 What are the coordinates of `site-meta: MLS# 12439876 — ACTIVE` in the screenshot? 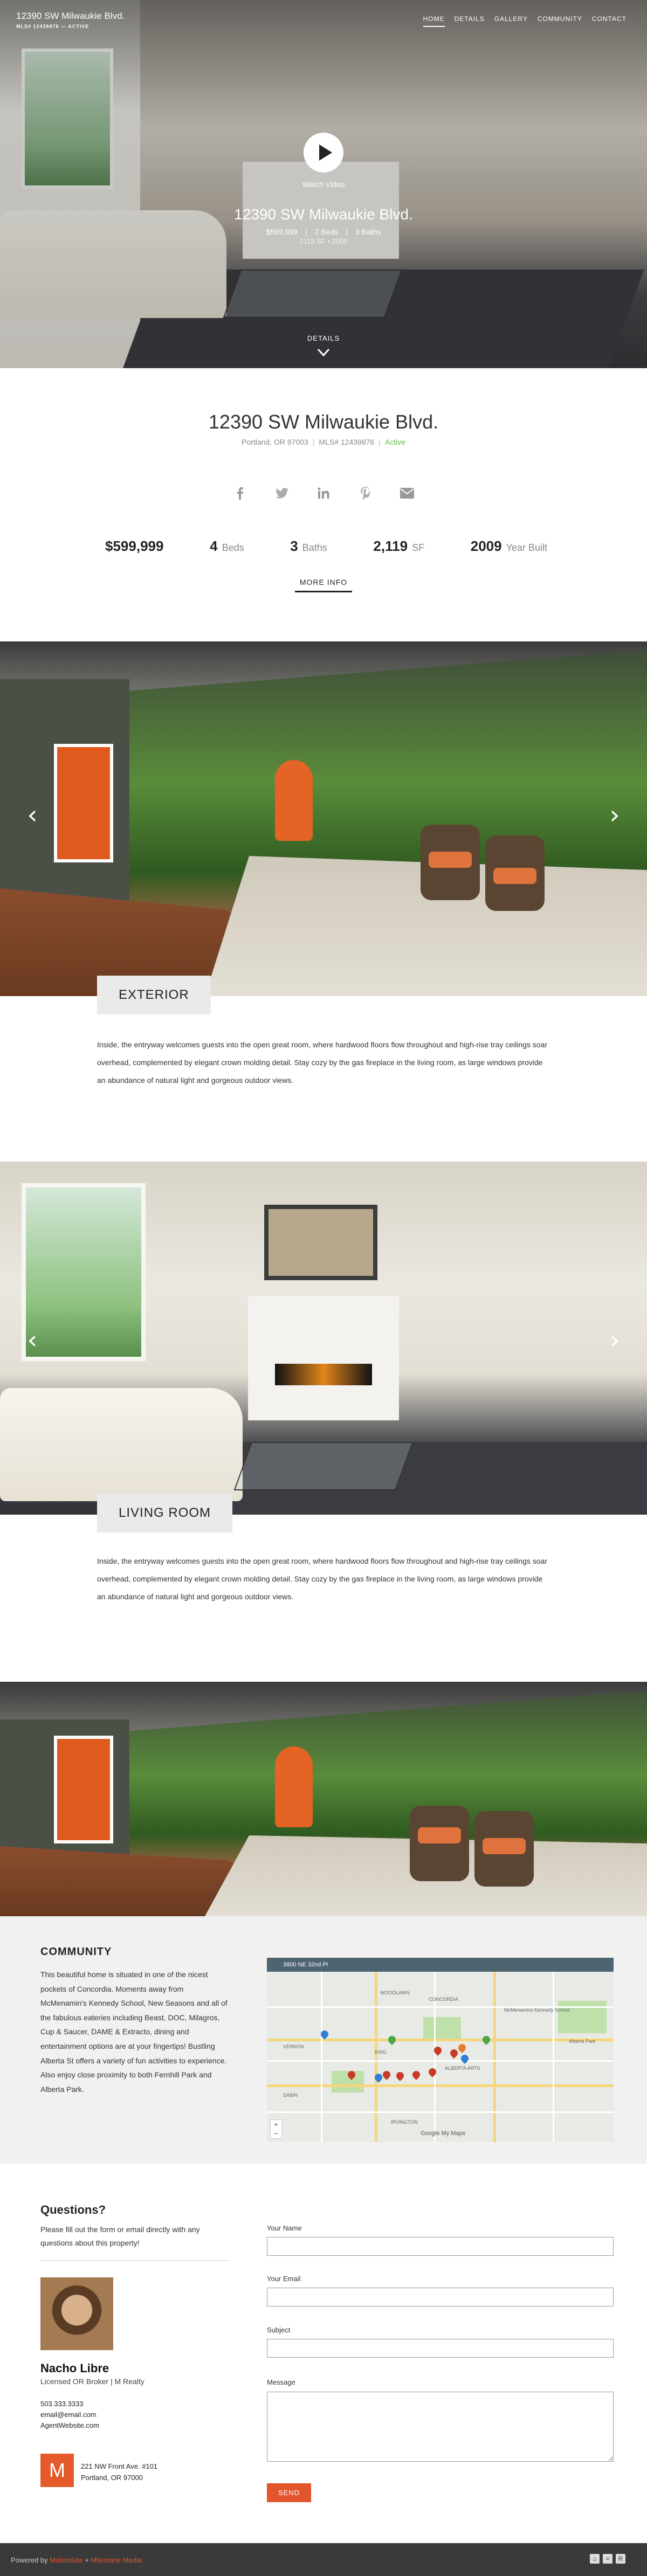 It's located at (53, 26).